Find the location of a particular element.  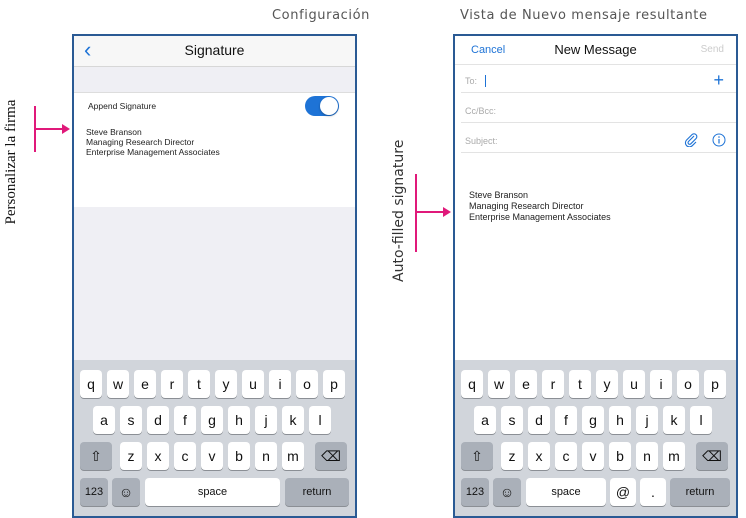

send-button: Send is located at coordinates (712, 49).